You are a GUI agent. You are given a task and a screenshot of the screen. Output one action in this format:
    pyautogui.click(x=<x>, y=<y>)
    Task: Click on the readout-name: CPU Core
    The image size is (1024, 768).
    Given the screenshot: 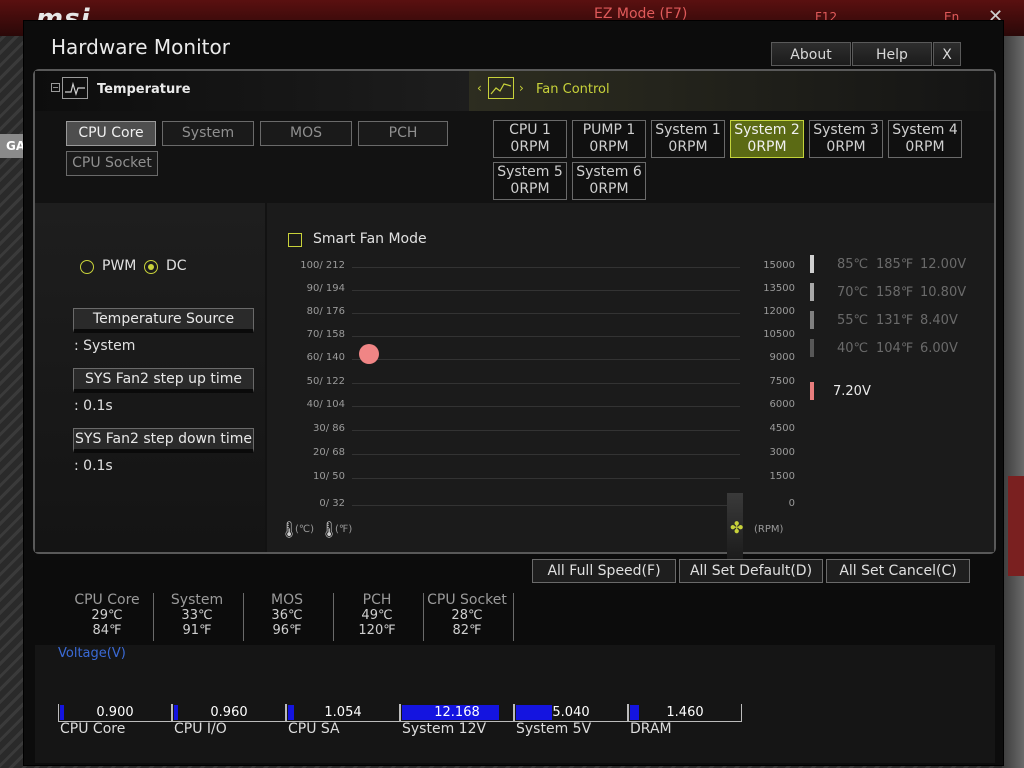 What is the action you would take?
    pyautogui.click(x=107, y=600)
    